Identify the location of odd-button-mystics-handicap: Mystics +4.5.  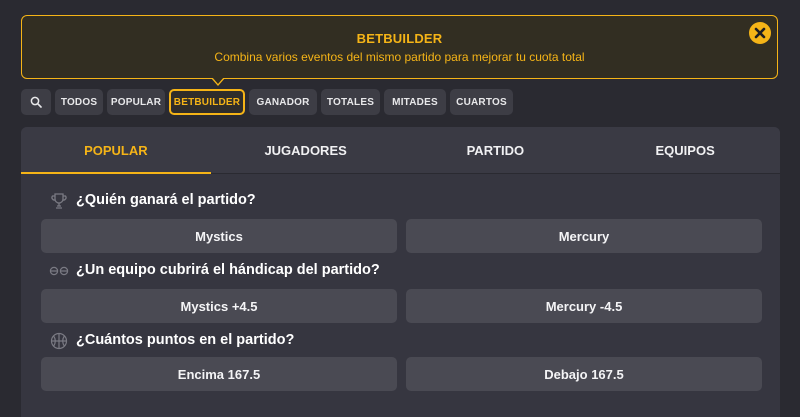
(219, 306).